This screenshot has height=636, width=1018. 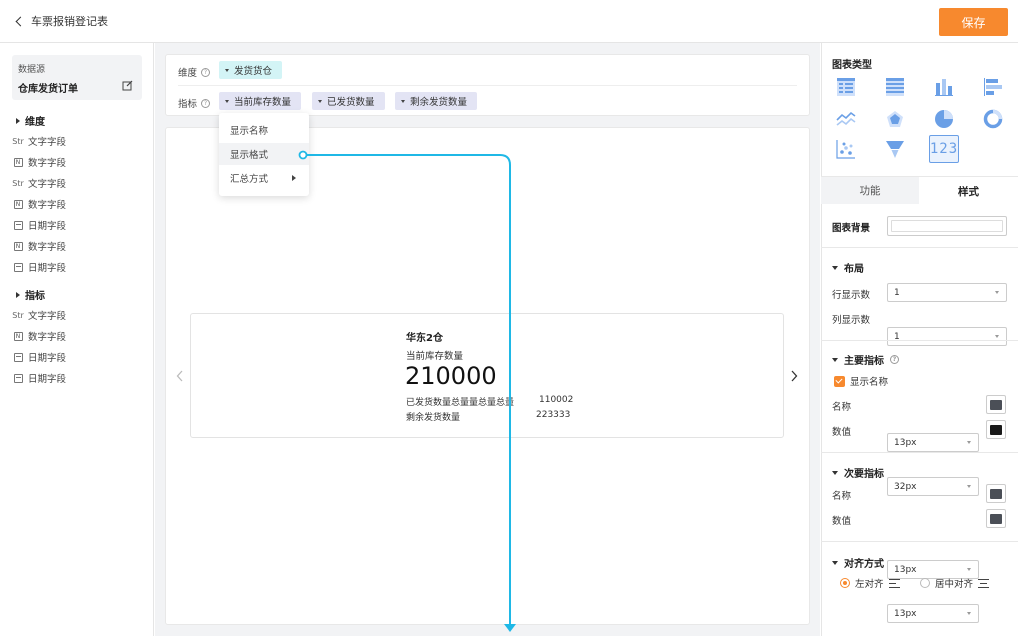 I want to click on primary-value-size-select: 32px, so click(x=933, y=486).